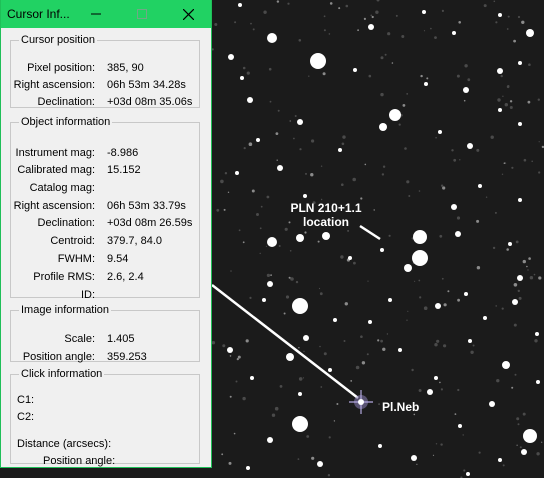  What do you see at coordinates (26, 417) in the screenshot?
I see `c2-label: C2:` at bounding box center [26, 417].